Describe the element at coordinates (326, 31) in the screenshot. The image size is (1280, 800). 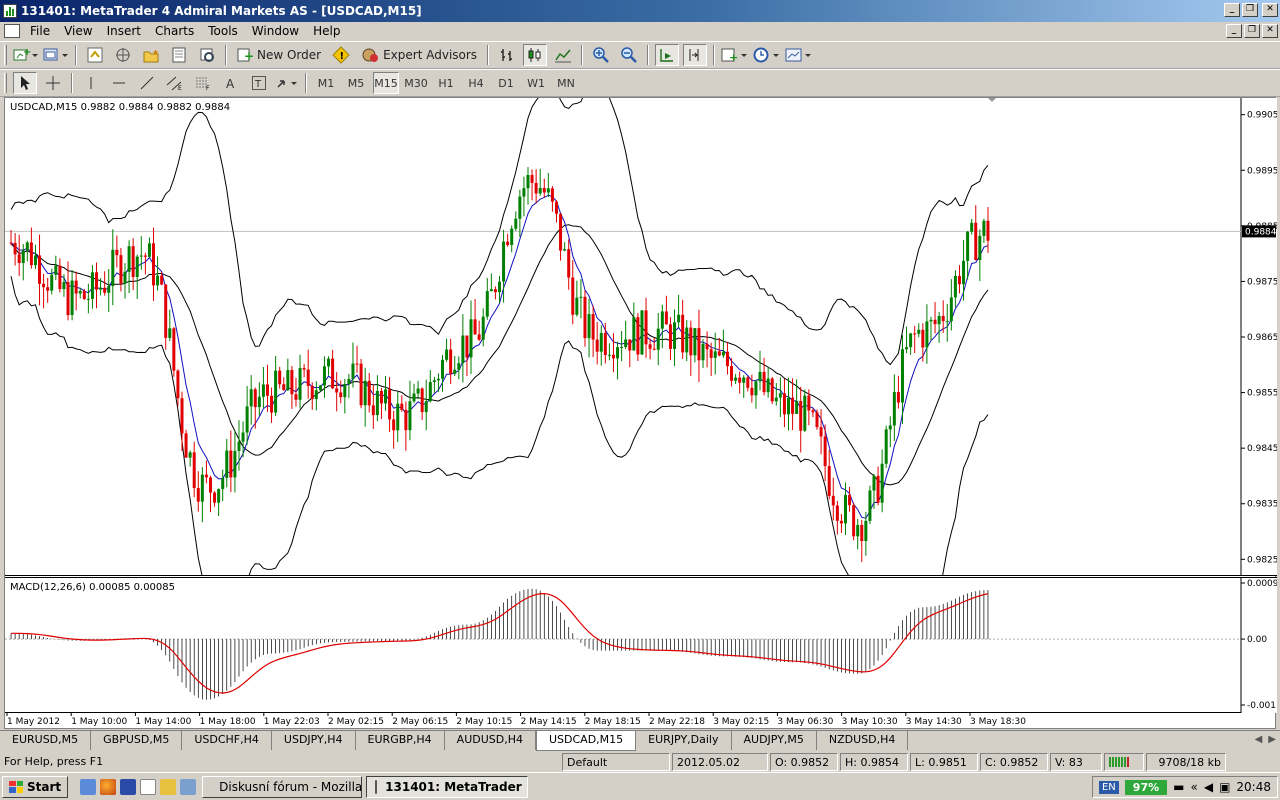
I see `menu-help: Help` at that location.